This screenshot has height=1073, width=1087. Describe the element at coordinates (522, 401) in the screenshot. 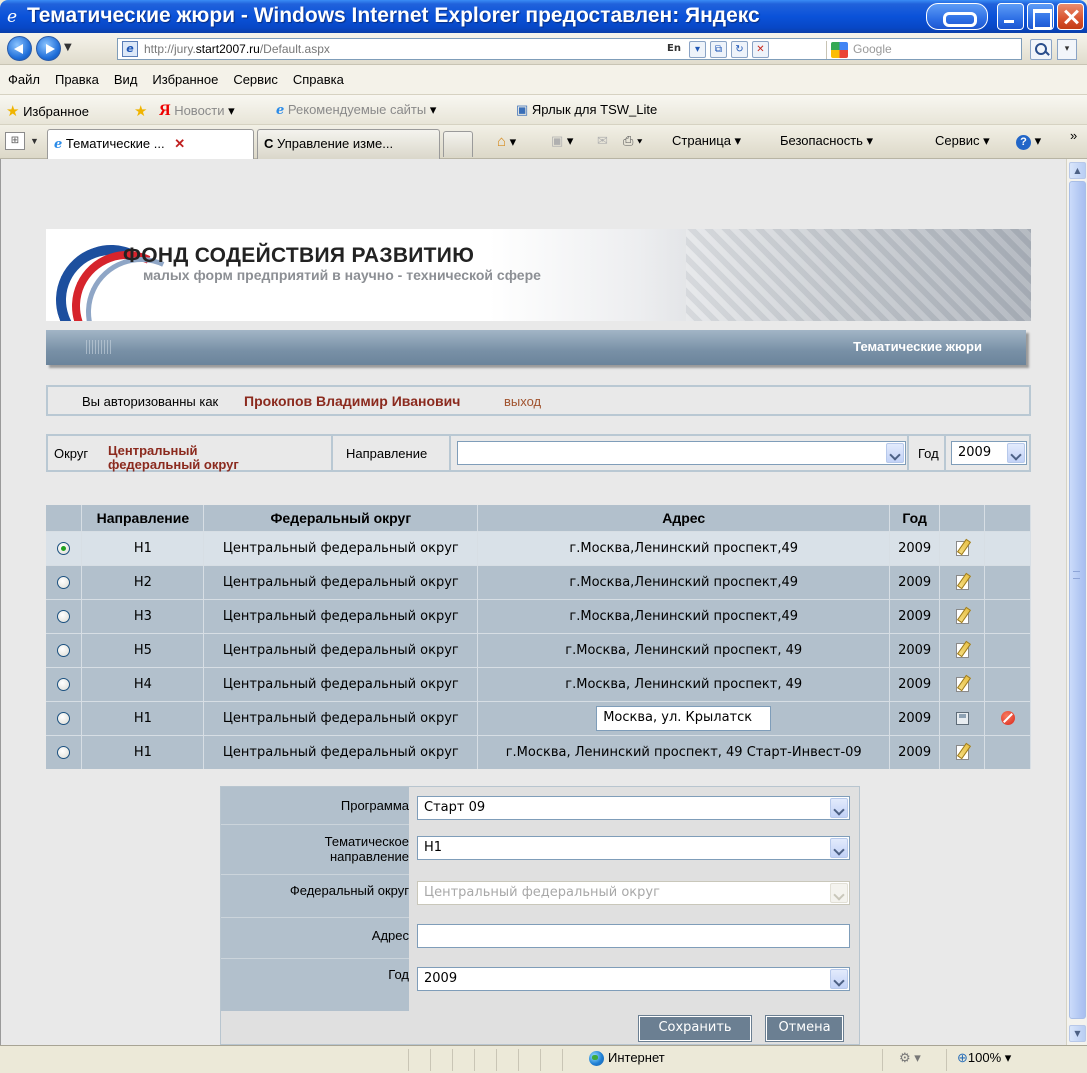

I see `logout-link: выход` at that location.